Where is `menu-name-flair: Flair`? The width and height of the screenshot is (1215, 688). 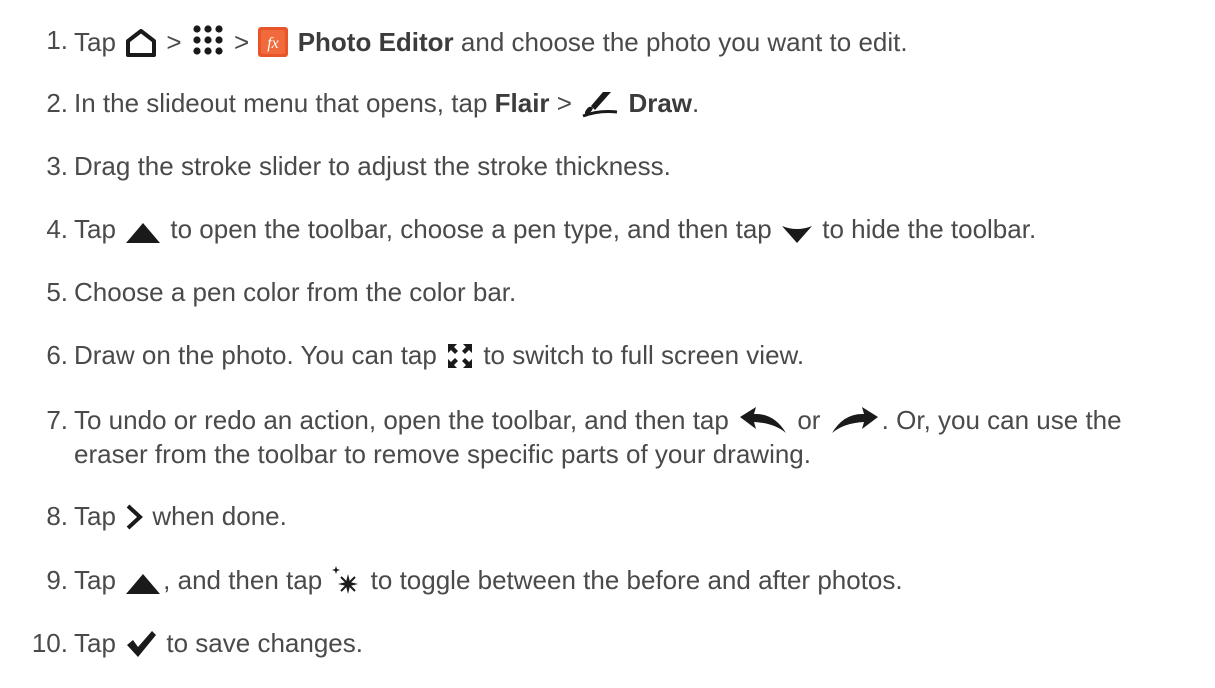 menu-name-flair: Flair is located at coordinates (522, 103).